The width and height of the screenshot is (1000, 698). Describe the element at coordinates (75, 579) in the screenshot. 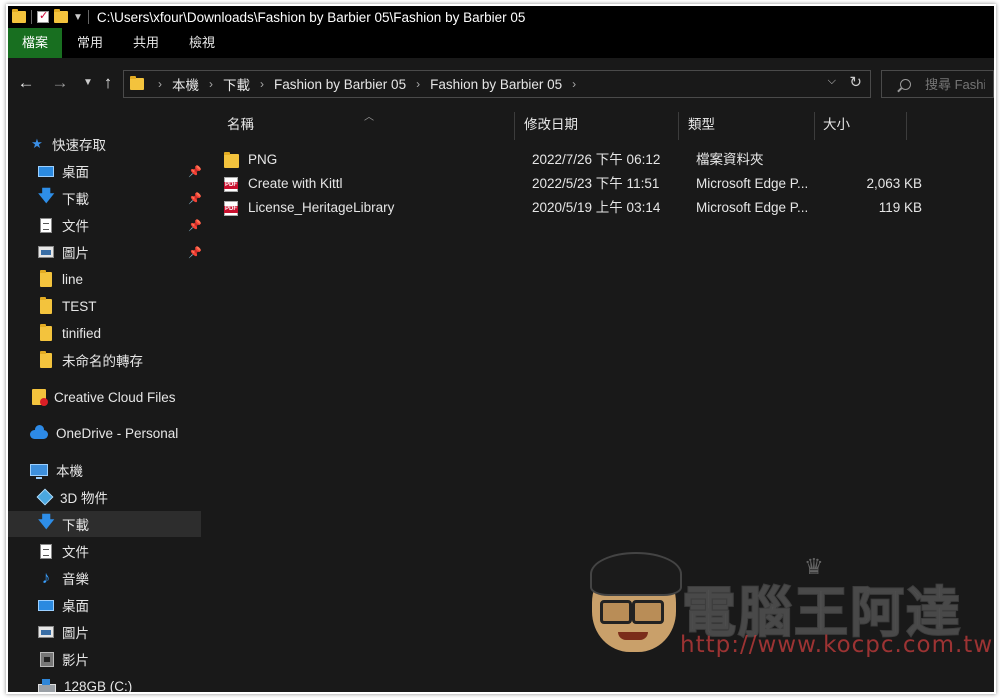

I see `nav-label: 音樂` at that location.